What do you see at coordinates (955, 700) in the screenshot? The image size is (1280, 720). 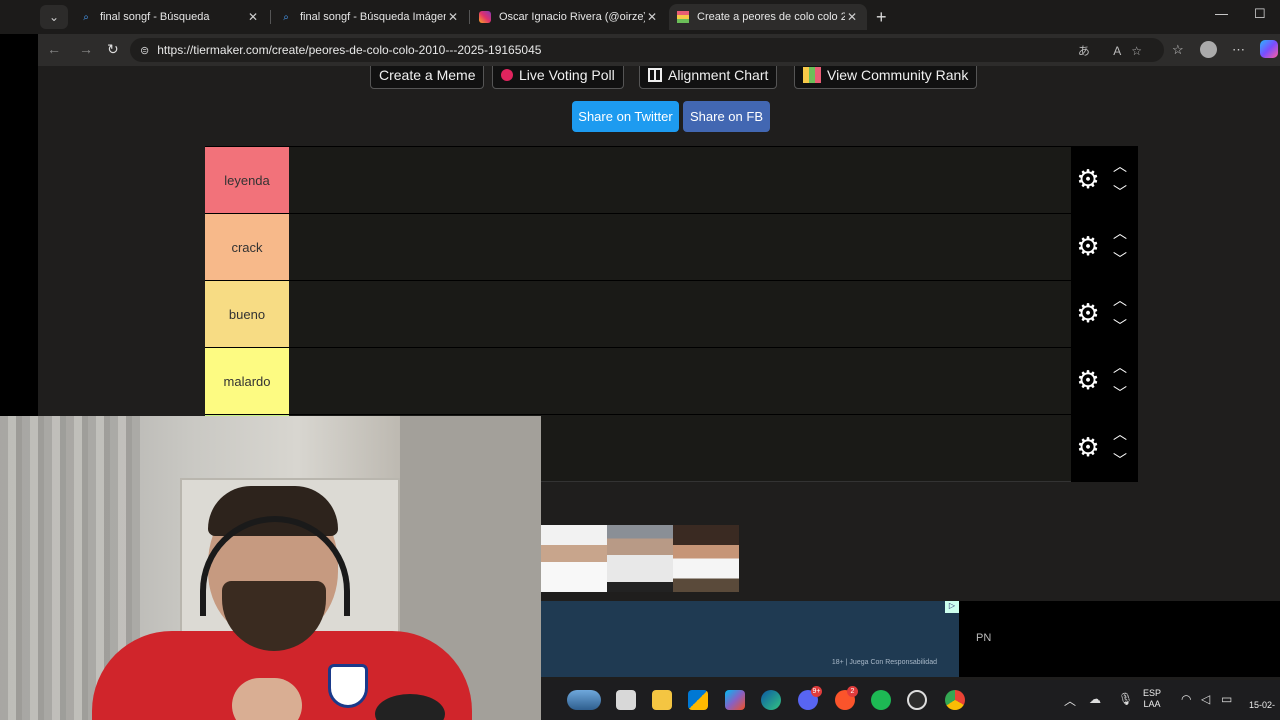 I see `chrome-icon` at bounding box center [955, 700].